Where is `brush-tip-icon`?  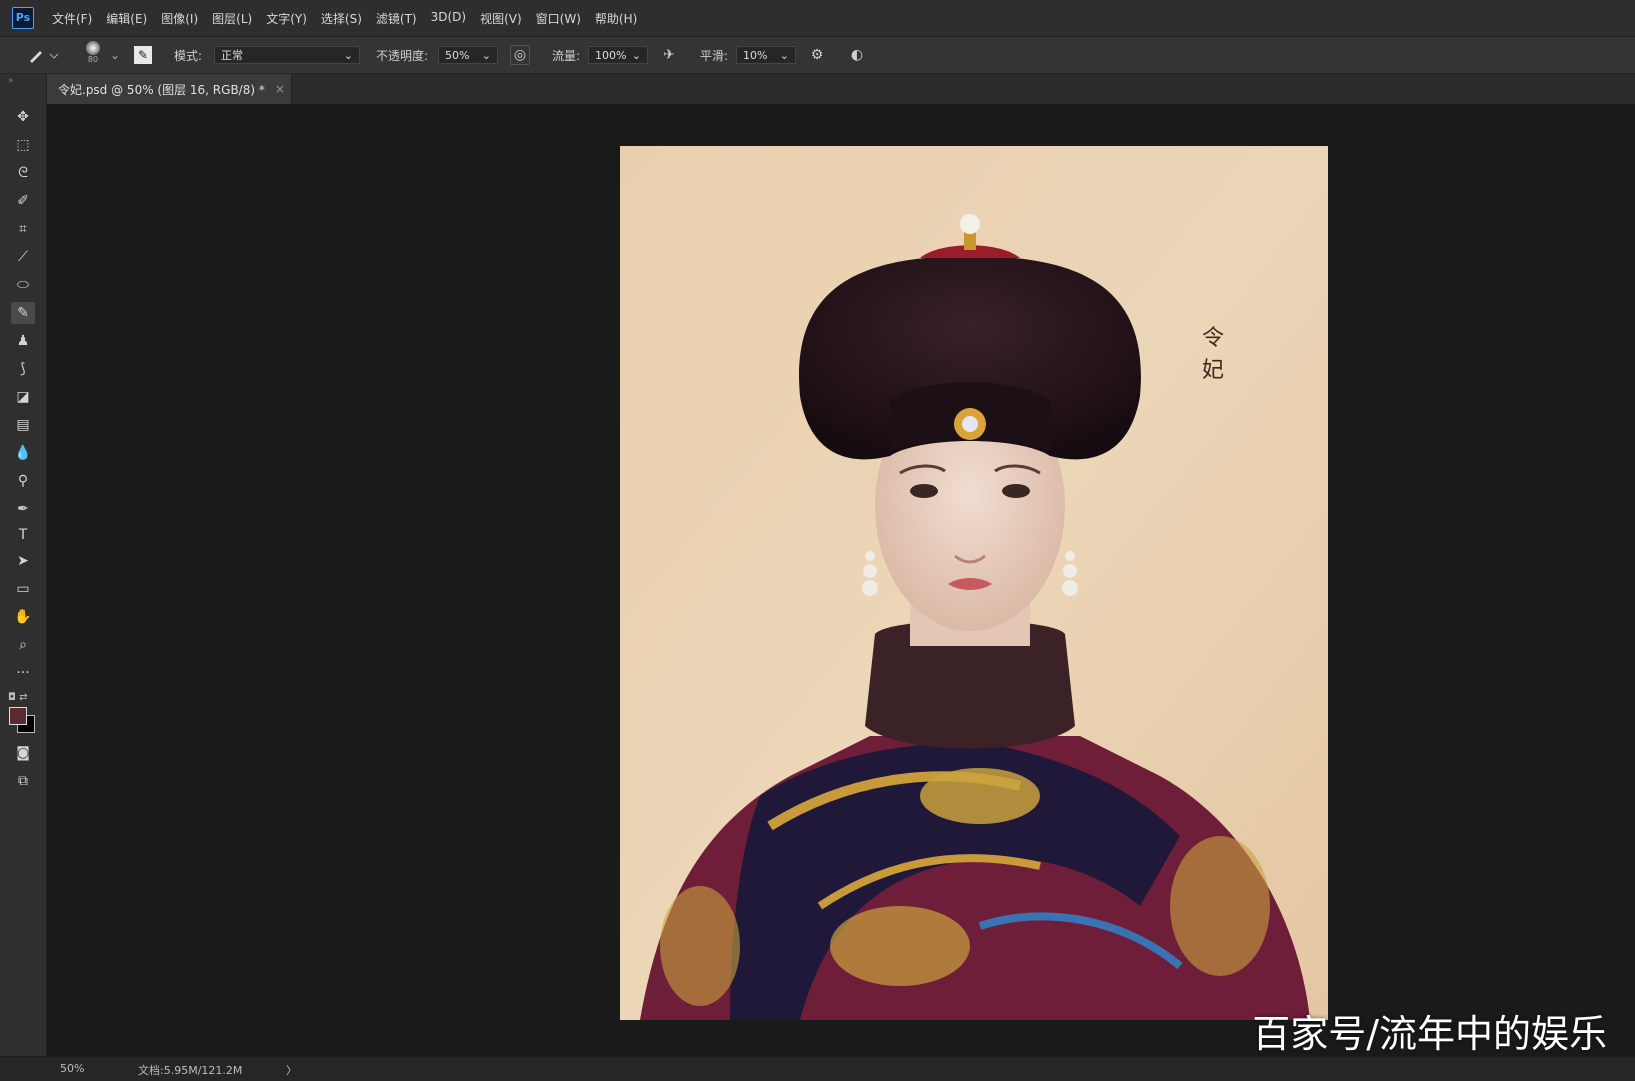
brush-tip-icon is located at coordinates (93, 48).